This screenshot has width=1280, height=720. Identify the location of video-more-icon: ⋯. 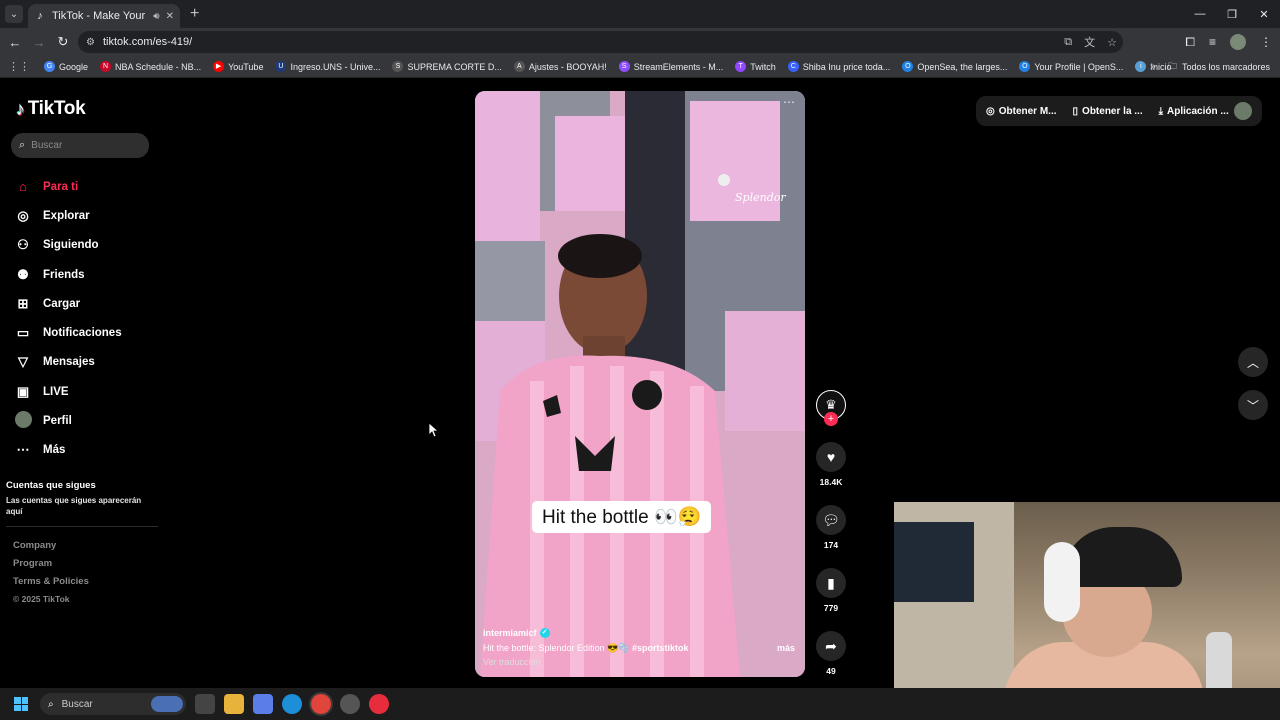
(789, 102).